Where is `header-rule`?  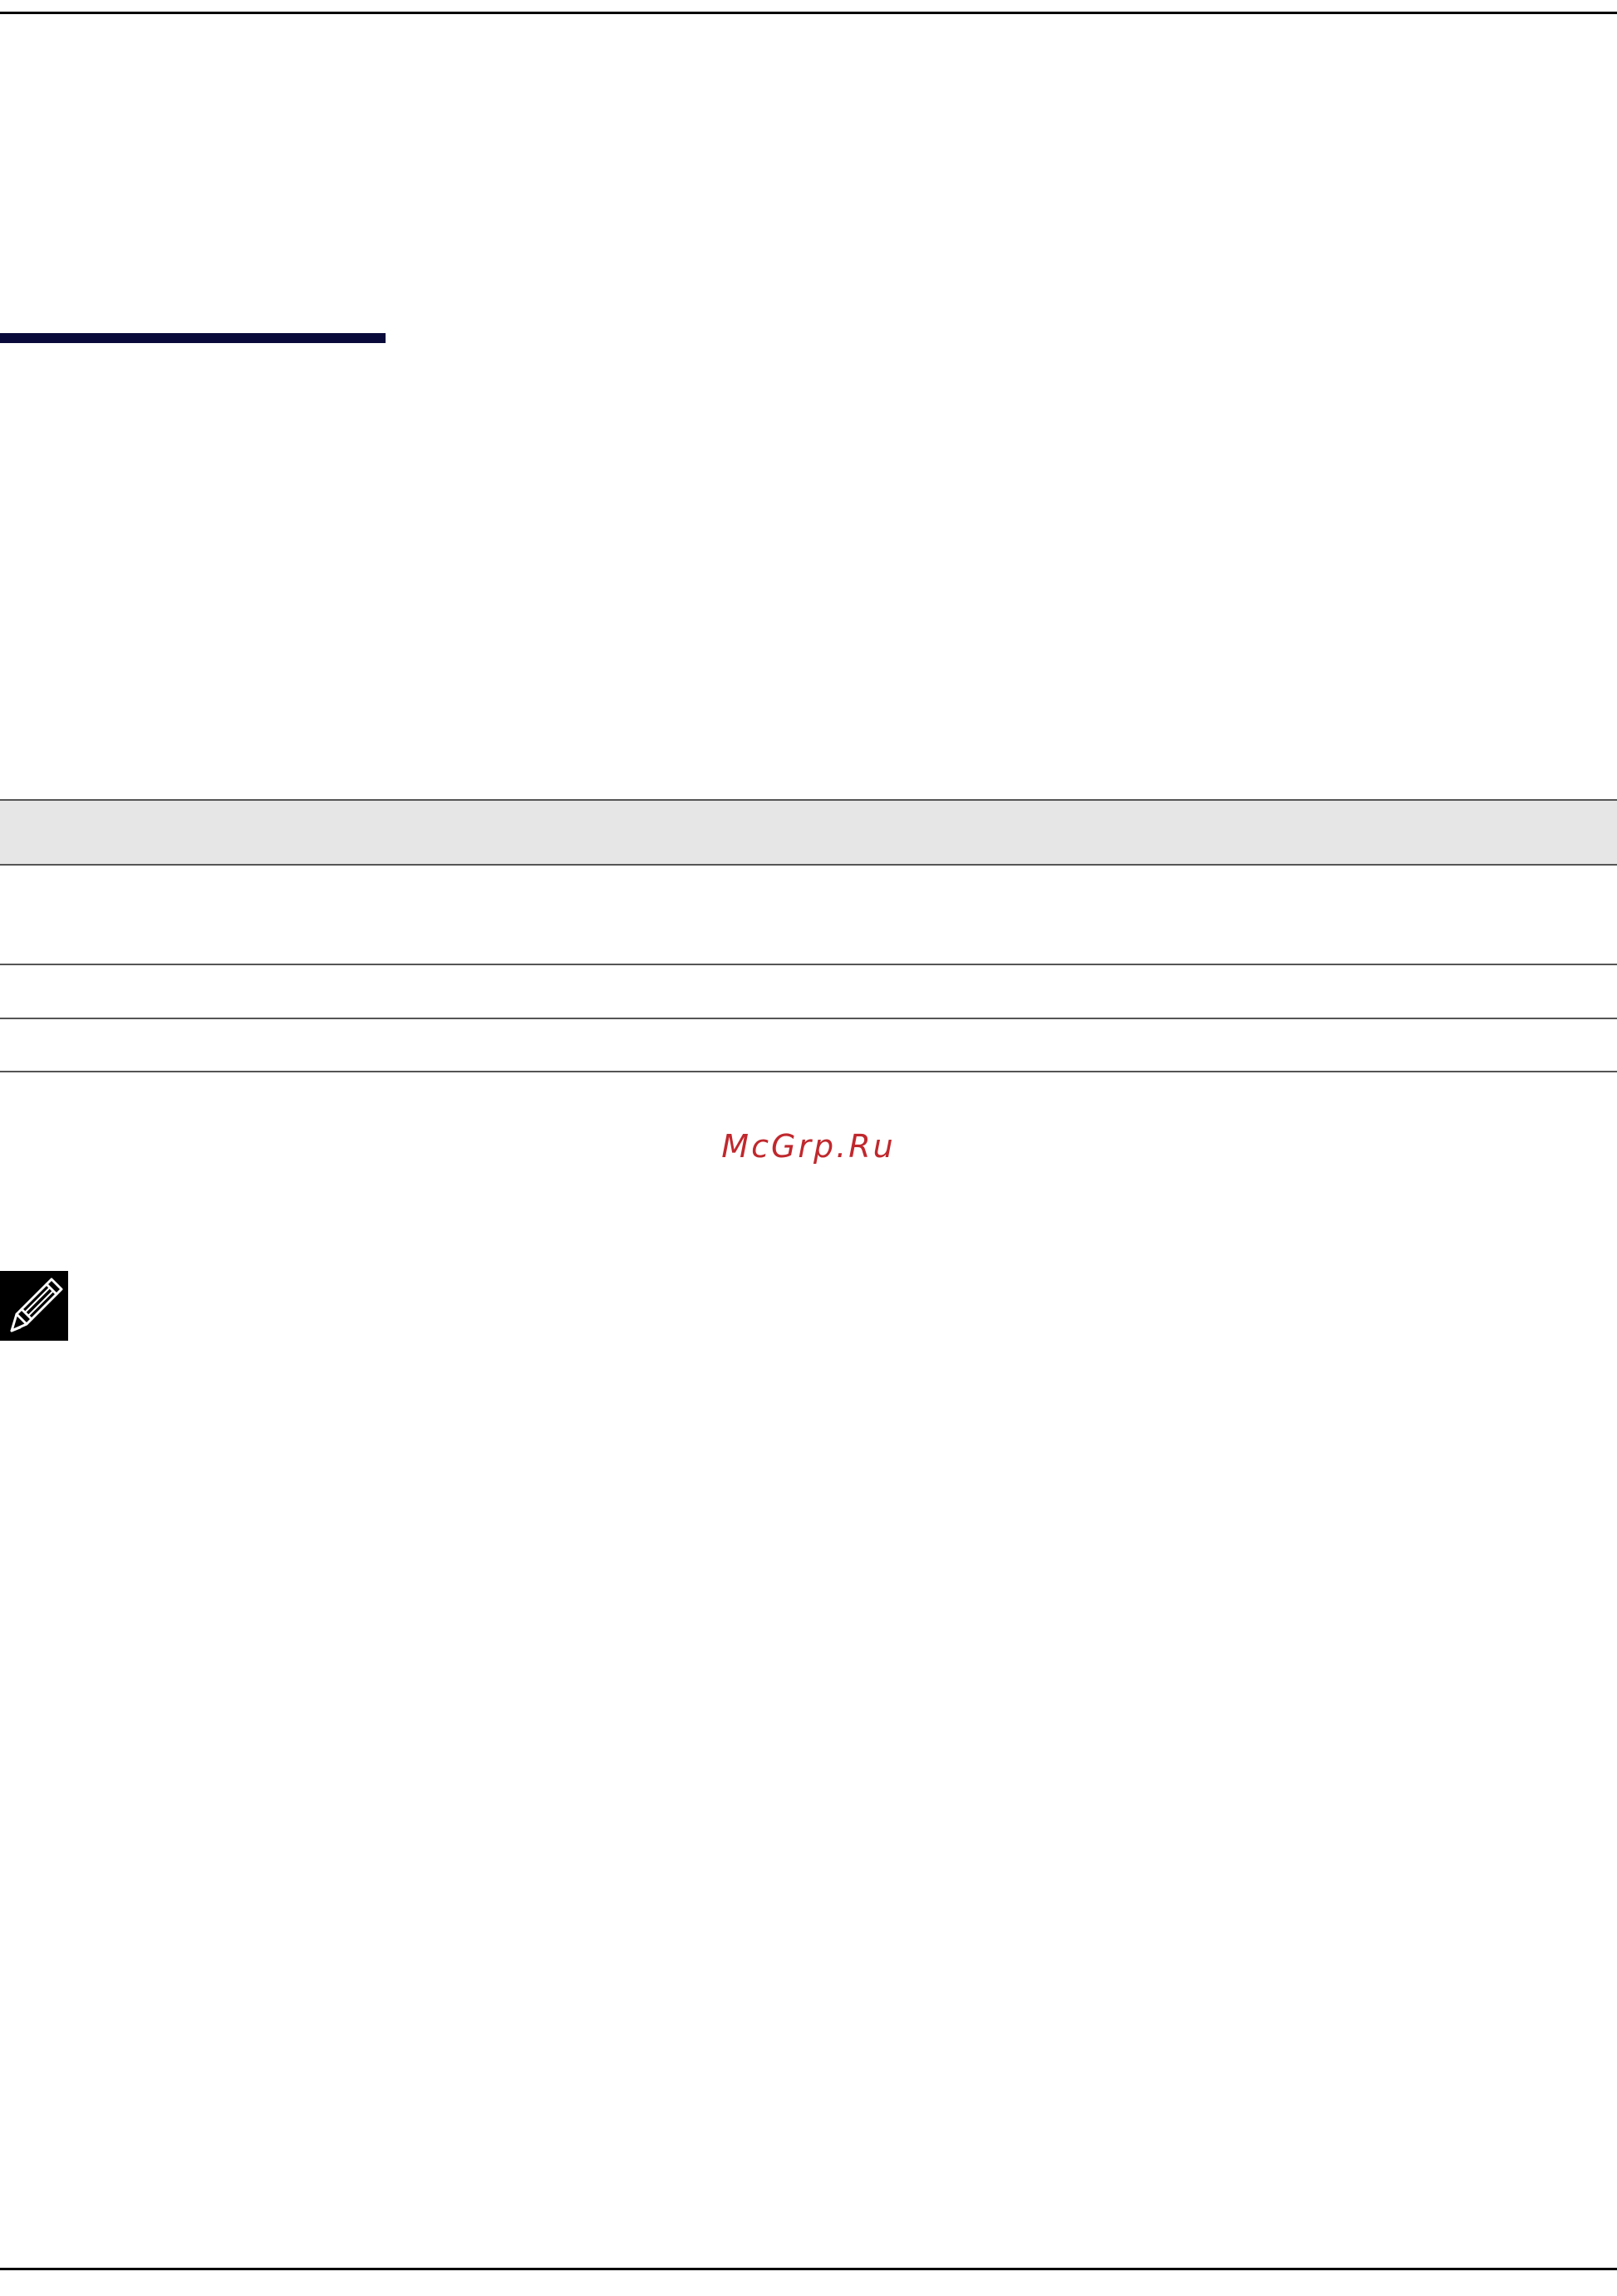
header-rule is located at coordinates (809, 13).